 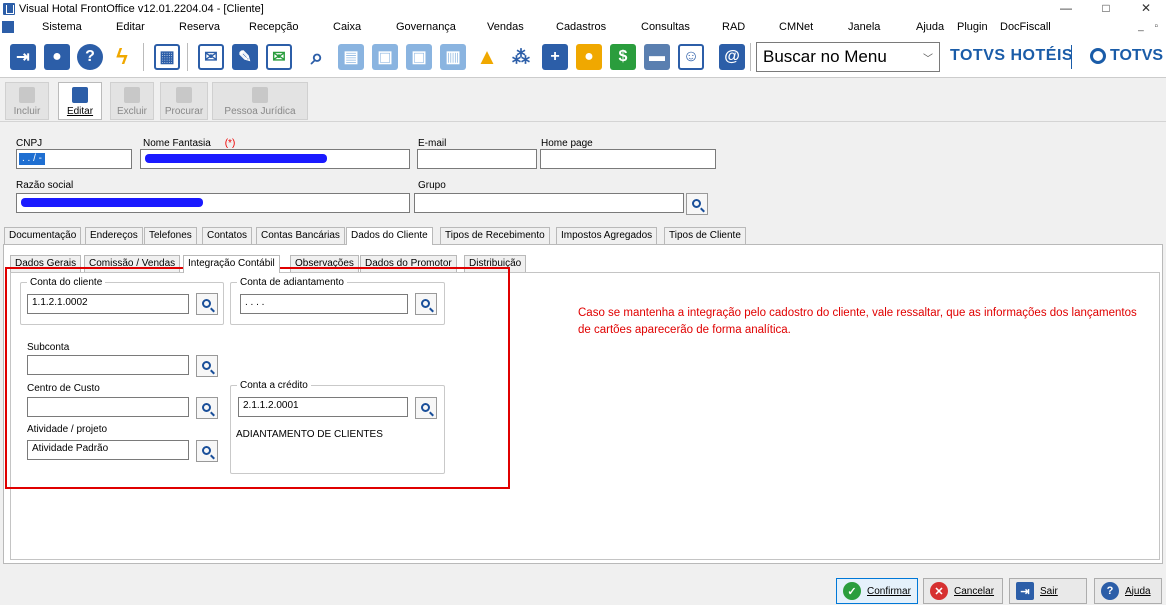 I want to click on footprints-icon: ⁂, so click(x=521, y=57).